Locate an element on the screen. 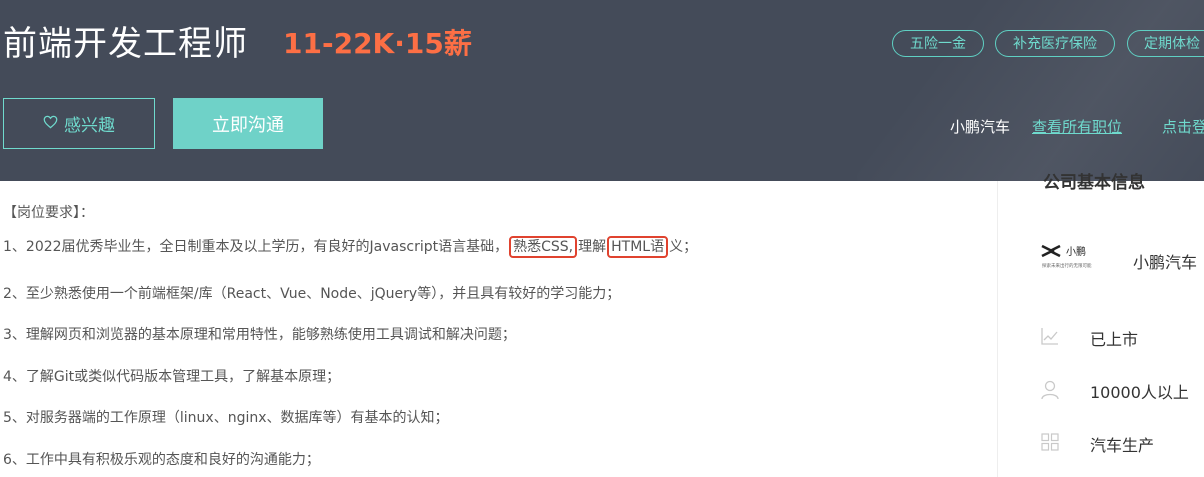  highlight-box: HTML语 is located at coordinates (638, 247).